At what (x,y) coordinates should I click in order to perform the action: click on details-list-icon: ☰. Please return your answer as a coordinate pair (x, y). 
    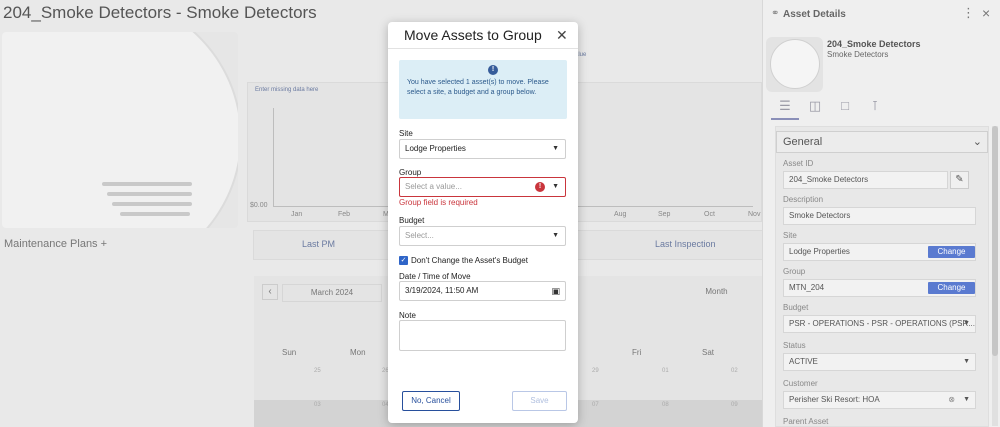
    Looking at the image, I should click on (785, 109).